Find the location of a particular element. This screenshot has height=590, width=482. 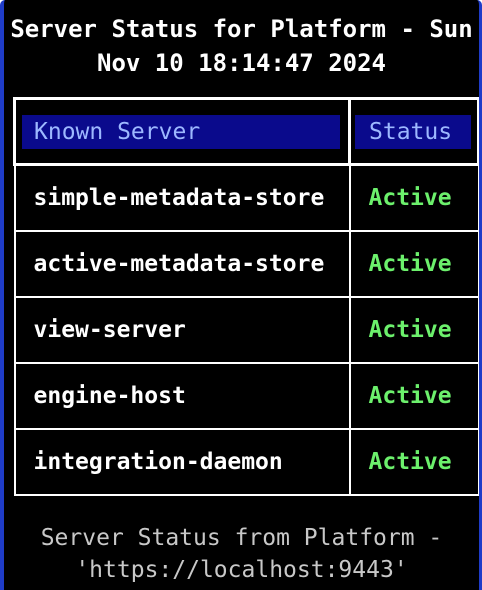

table-row: active-metadata-store Active is located at coordinates (246, 264).